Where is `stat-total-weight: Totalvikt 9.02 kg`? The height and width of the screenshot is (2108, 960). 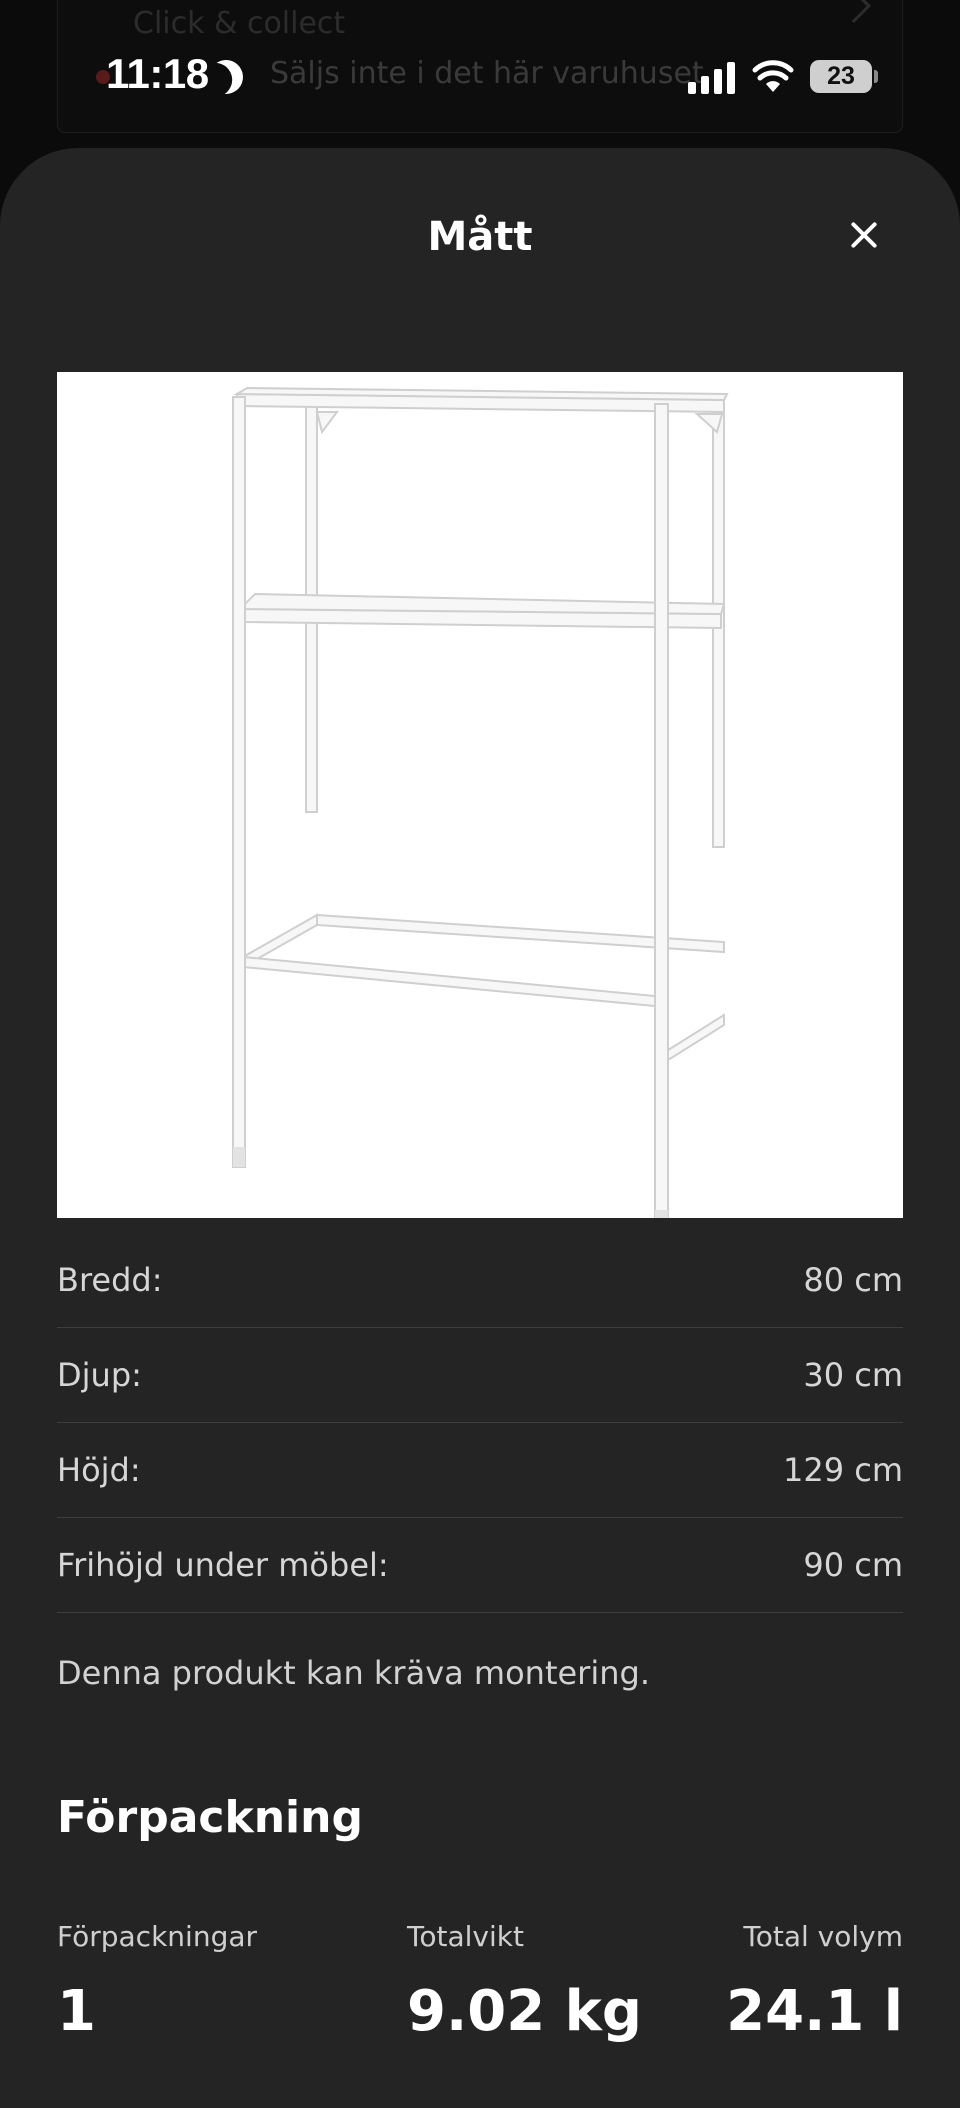
stat-total-weight: Totalvikt 9.02 kg is located at coordinates (524, 1982).